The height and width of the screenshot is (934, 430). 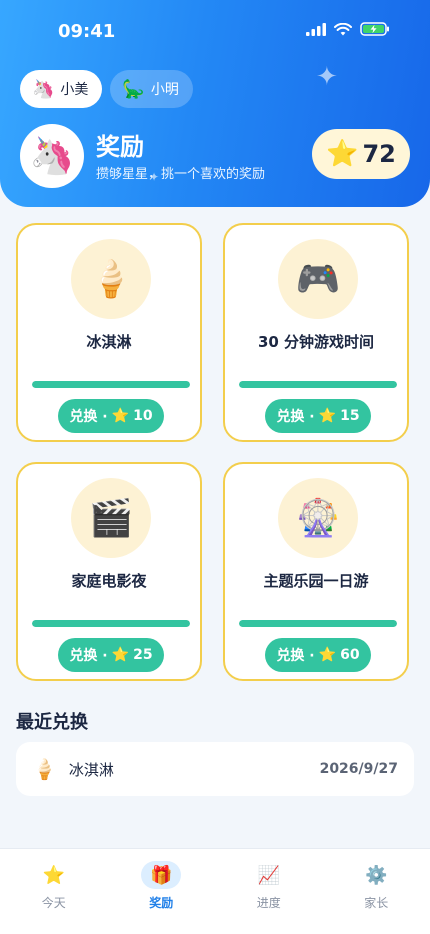 What do you see at coordinates (316, 332) in the screenshot?
I see `reward-card-game-time: 🎮 30 分钟游戏时间 兑换 · ⭐ 15` at bounding box center [316, 332].